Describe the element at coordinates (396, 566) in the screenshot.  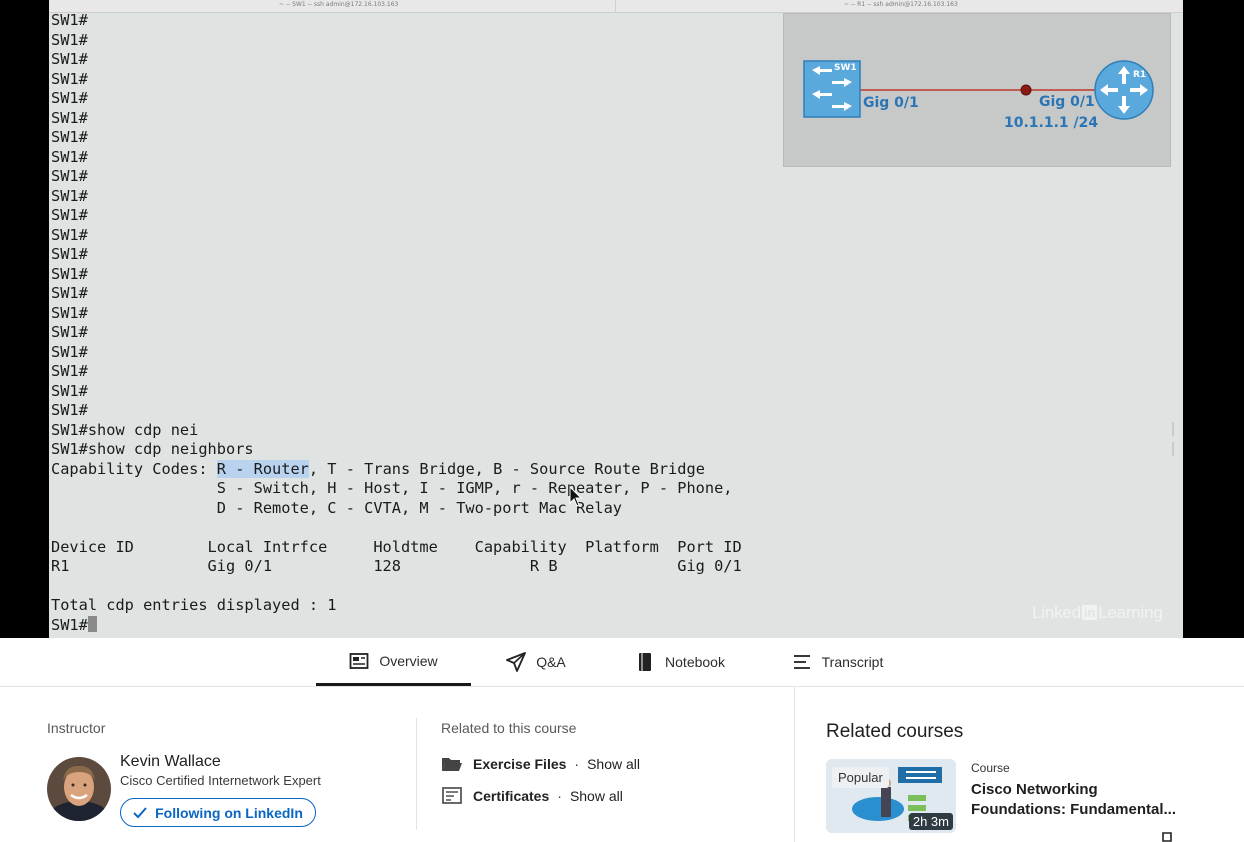
I see `cdp-table-row: R1 Gig 0/1 128 R B Gig 0/1` at that location.